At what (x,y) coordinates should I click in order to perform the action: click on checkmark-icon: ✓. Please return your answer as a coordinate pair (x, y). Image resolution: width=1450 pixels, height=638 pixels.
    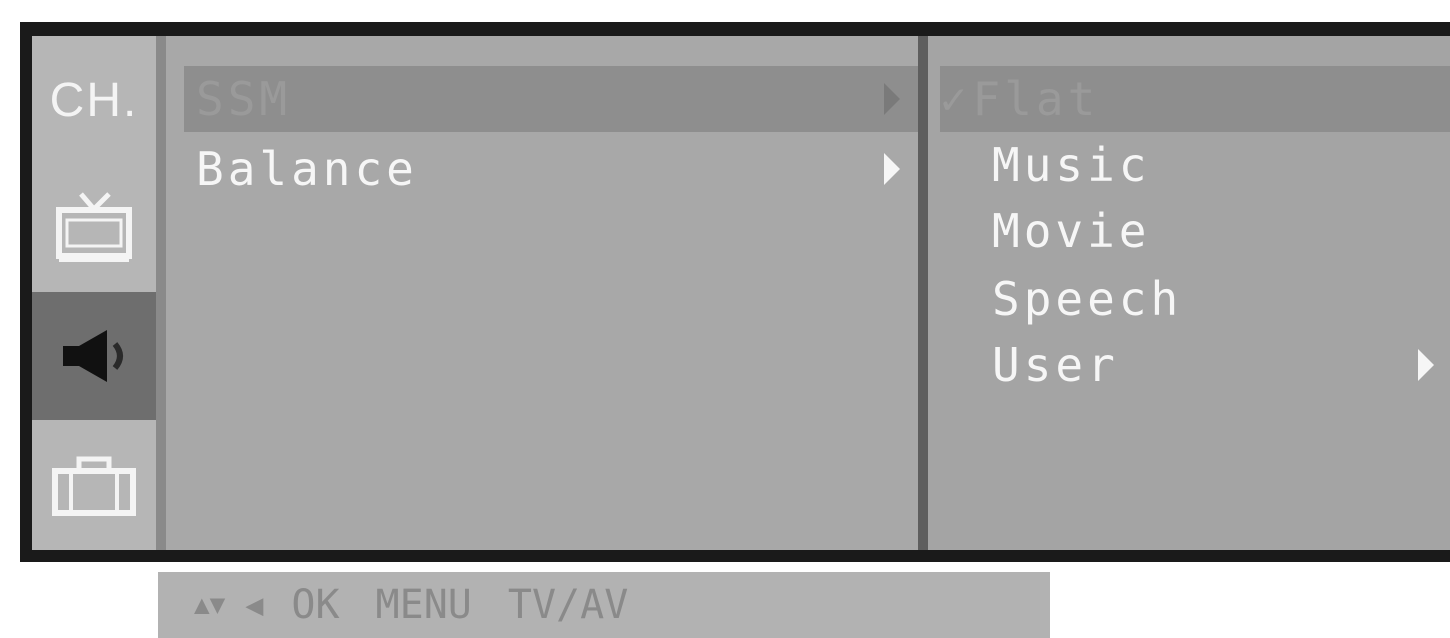
    Looking at the image, I should click on (955, 99).